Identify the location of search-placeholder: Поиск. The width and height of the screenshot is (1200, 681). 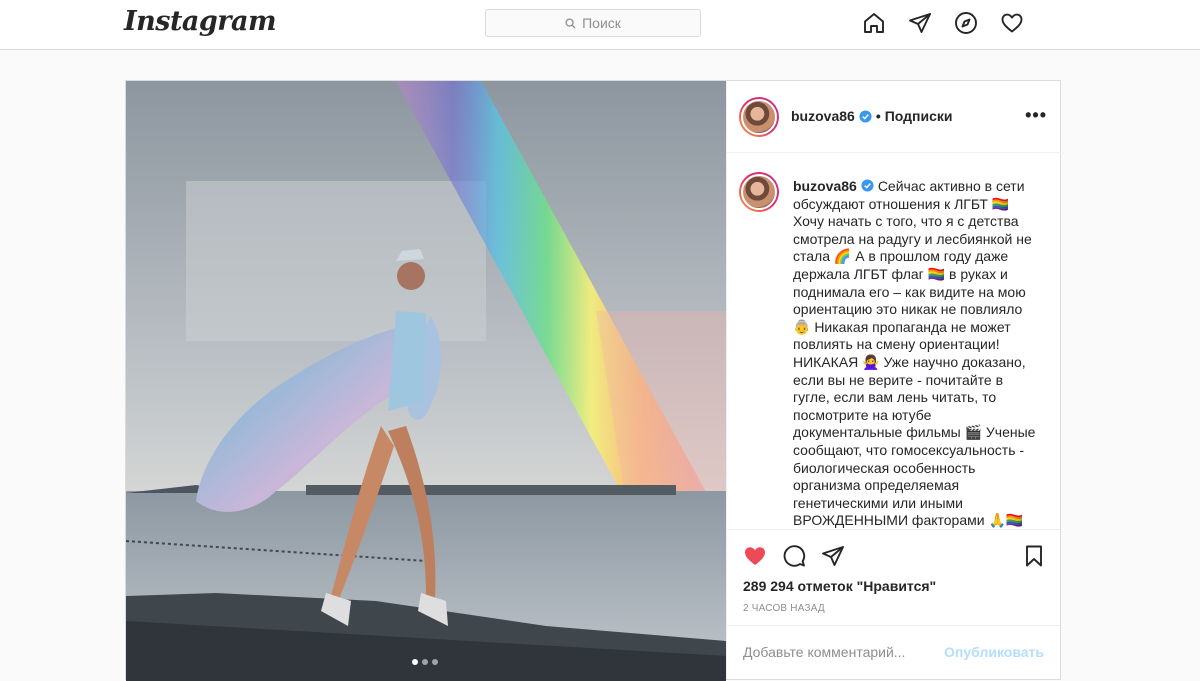
(601, 23).